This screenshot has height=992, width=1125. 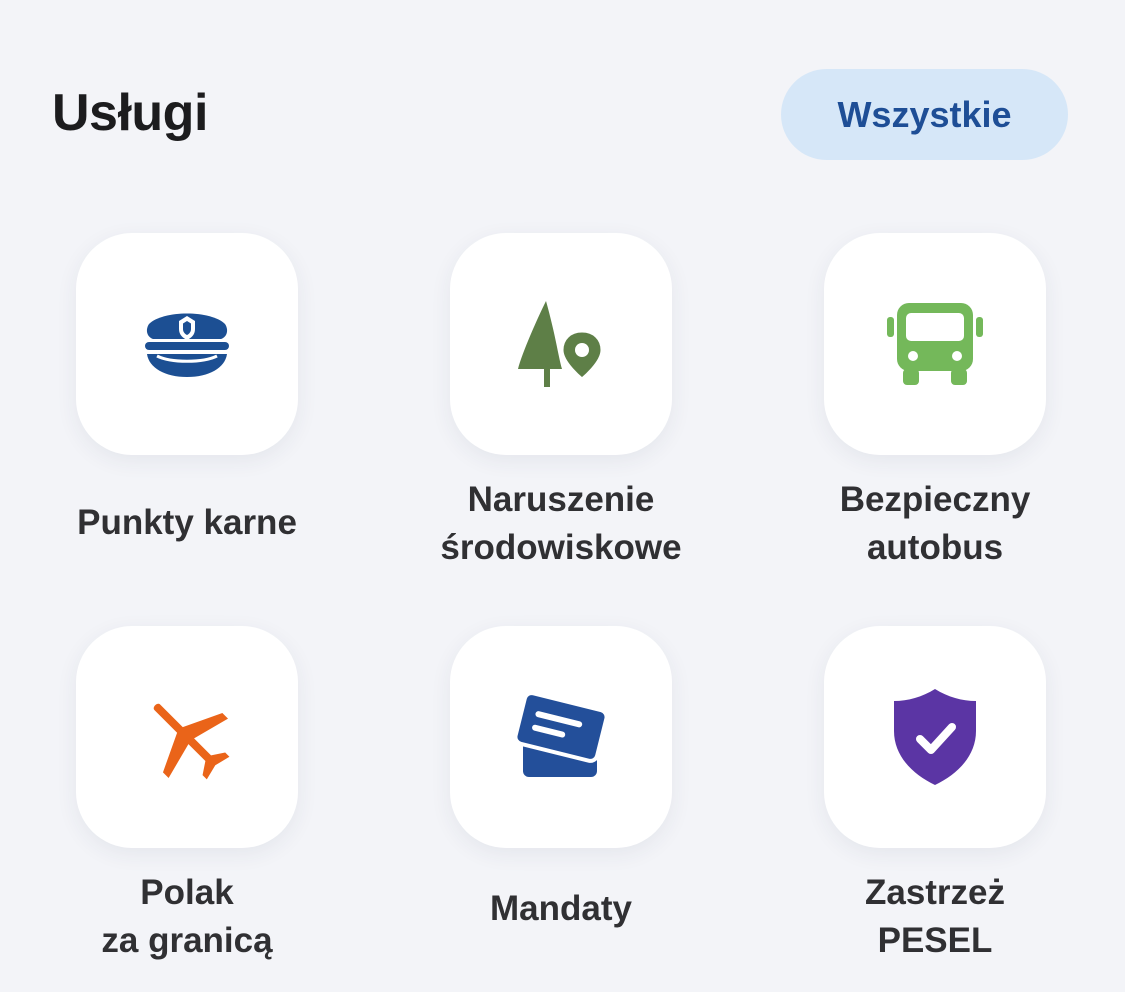 I want to click on service-tile-fines: Mandaty, so click(x=561, y=777).